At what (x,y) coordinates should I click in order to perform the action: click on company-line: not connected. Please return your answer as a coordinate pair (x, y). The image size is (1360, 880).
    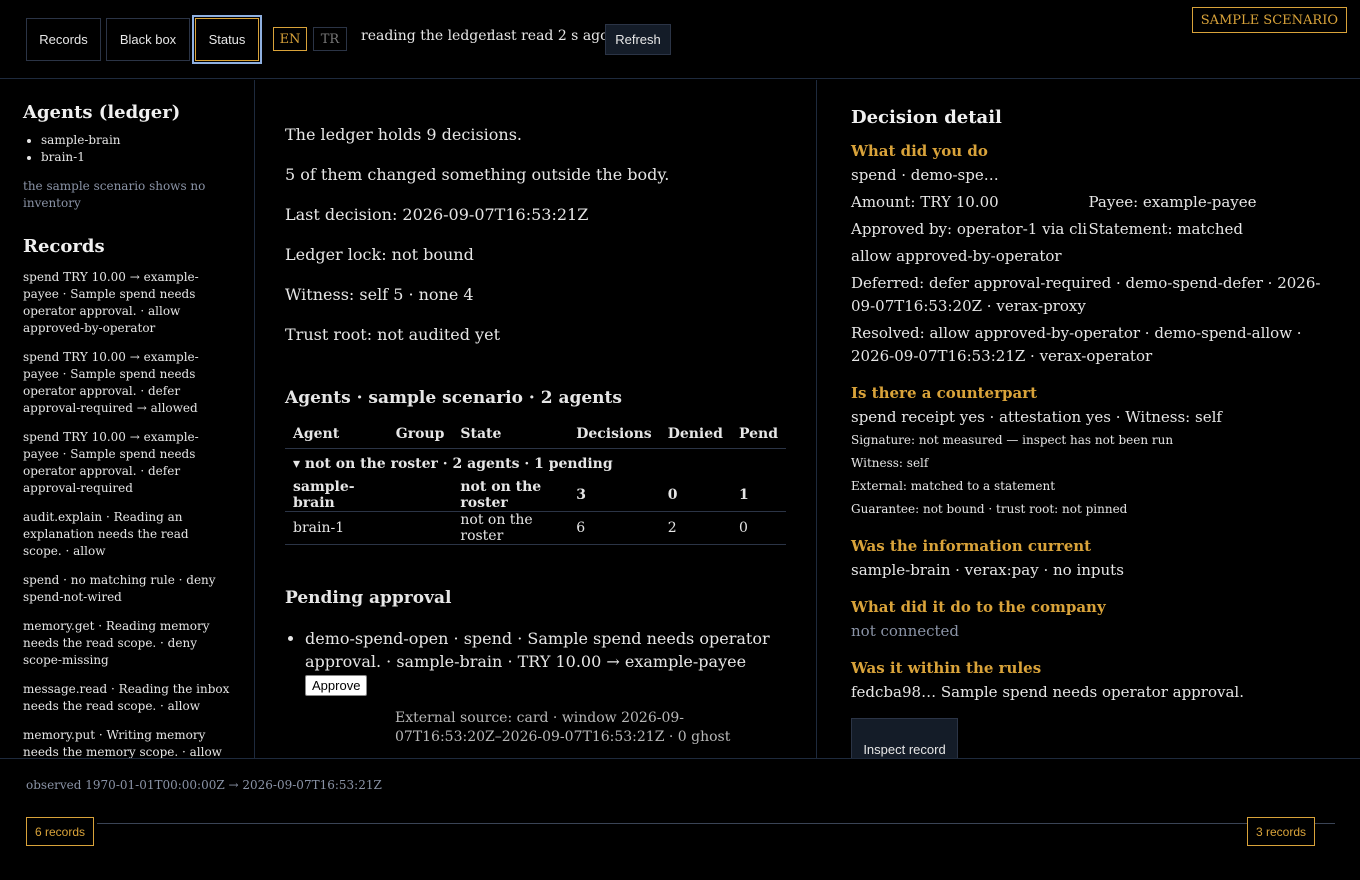
    Looking at the image, I should click on (905, 631).